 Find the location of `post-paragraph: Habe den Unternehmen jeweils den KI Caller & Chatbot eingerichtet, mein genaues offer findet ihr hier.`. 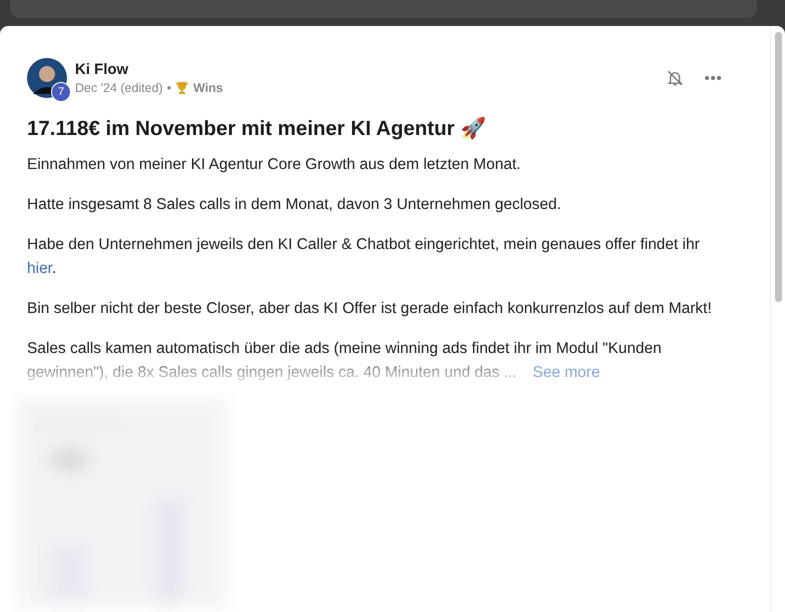

post-paragraph: Habe den Unternehmen jeweils den KI Caller & Chatbot eingerichtet, mein genaues offer findet ihr hier. is located at coordinates (364, 257).